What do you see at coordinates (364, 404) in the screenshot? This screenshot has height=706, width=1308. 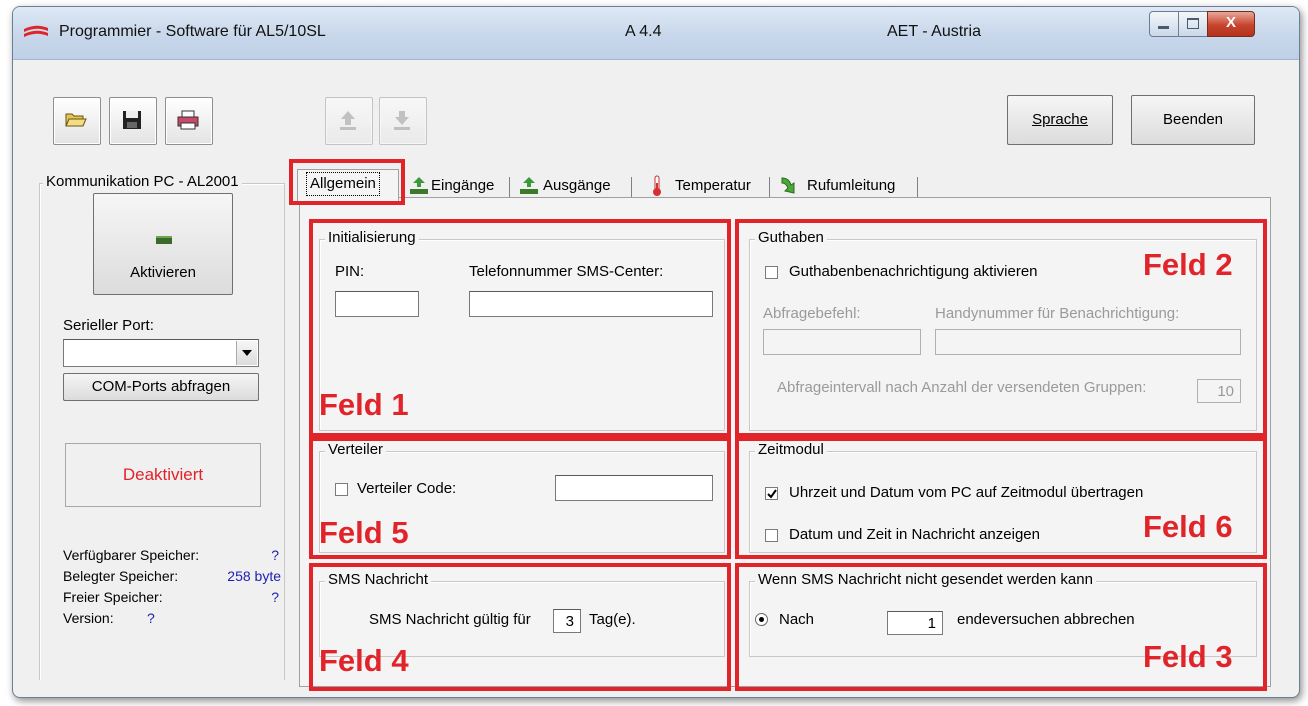 I see `feld1-label: Feld 1` at bounding box center [364, 404].